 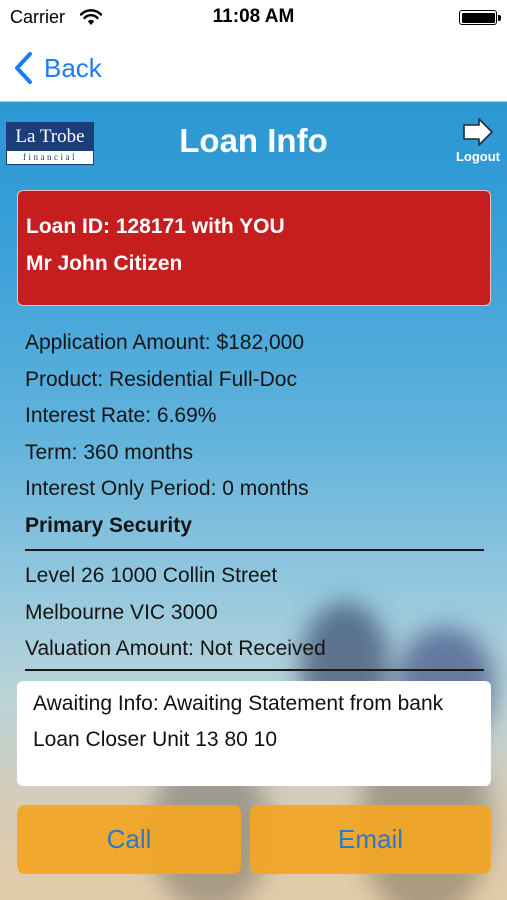 What do you see at coordinates (254, 248) in the screenshot?
I see `loan-id-card: Loan ID: 128171 with YOU Mr John Citizen` at bounding box center [254, 248].